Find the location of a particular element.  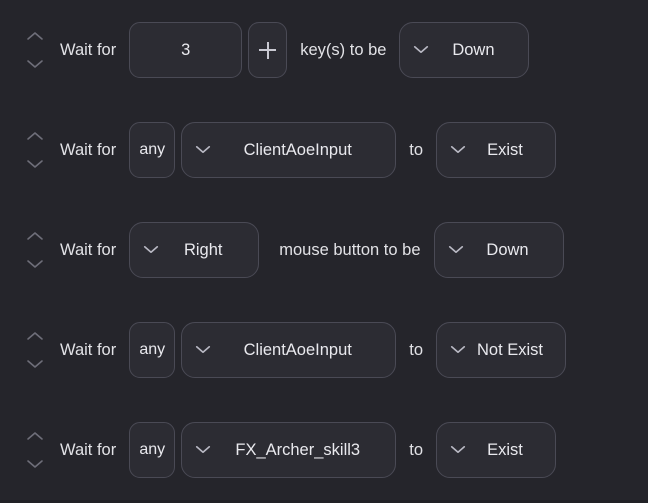

mouse-button-dropdown-value: Right is located at coordinates (203, 249).